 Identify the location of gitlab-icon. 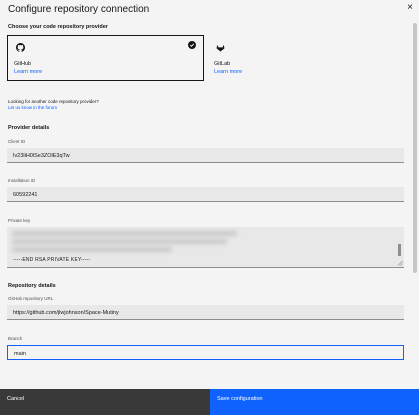
(220, 48).